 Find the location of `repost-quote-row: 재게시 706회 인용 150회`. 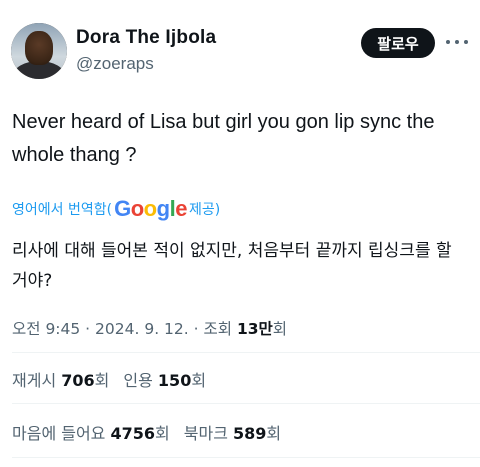

repost-quote-row: 재게시 706회 인용 150회 is located at coordinates (109, 379).